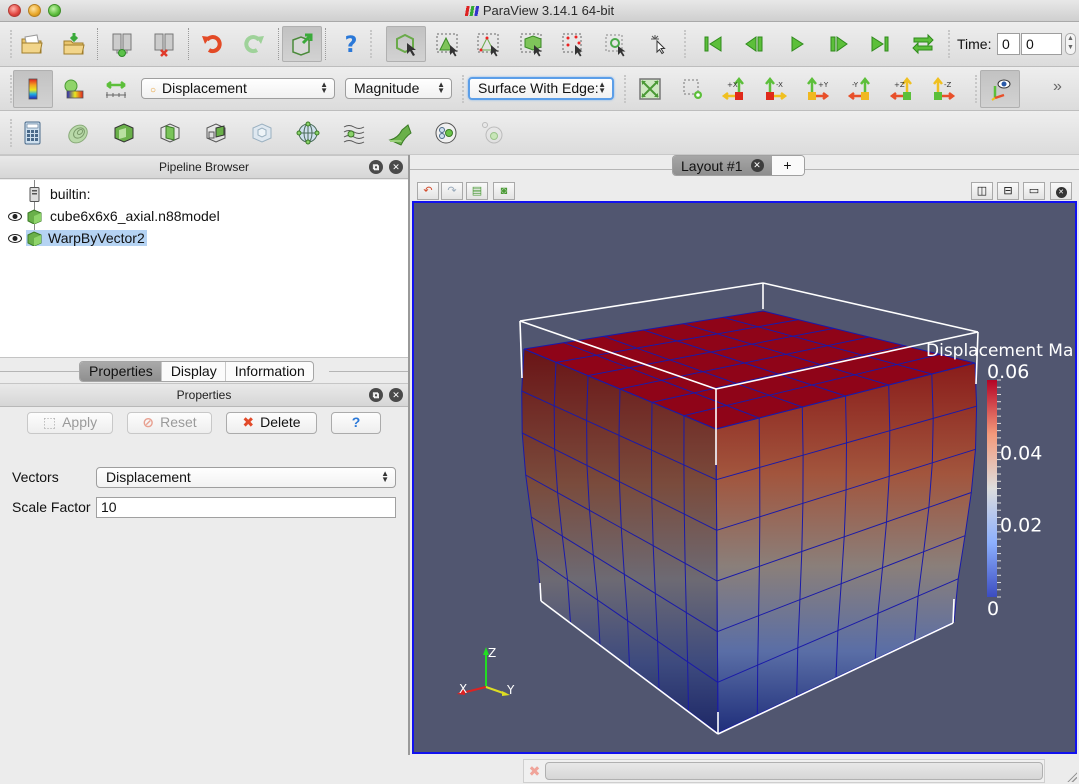  I want to click on play-button, so click(797, 44).